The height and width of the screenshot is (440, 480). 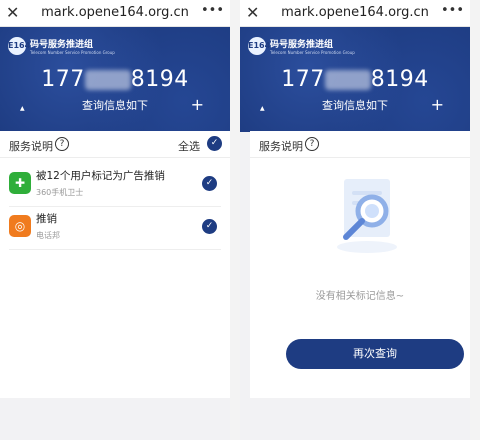 I want to click on empty-search-illustration-icon, so click(x=367, y=216).